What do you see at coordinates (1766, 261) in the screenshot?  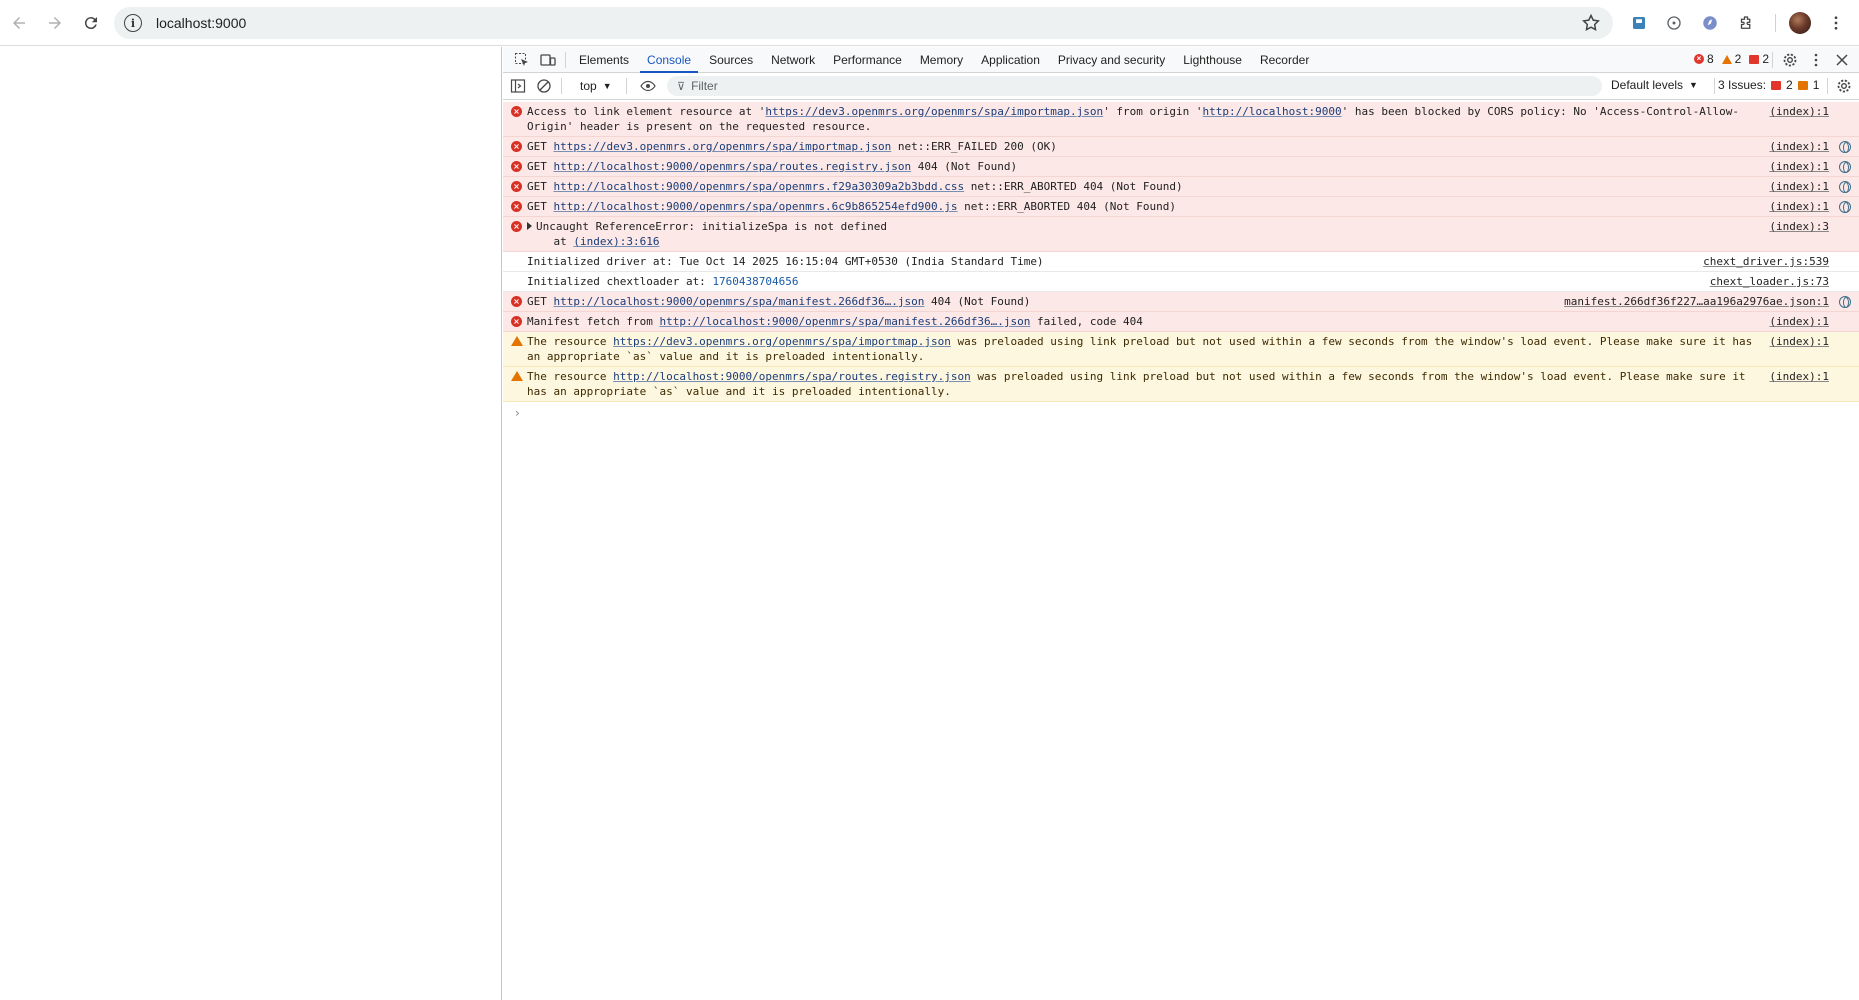 I see `message-source-link: chext_driver.js:539` at bounding box center [1766, 261].